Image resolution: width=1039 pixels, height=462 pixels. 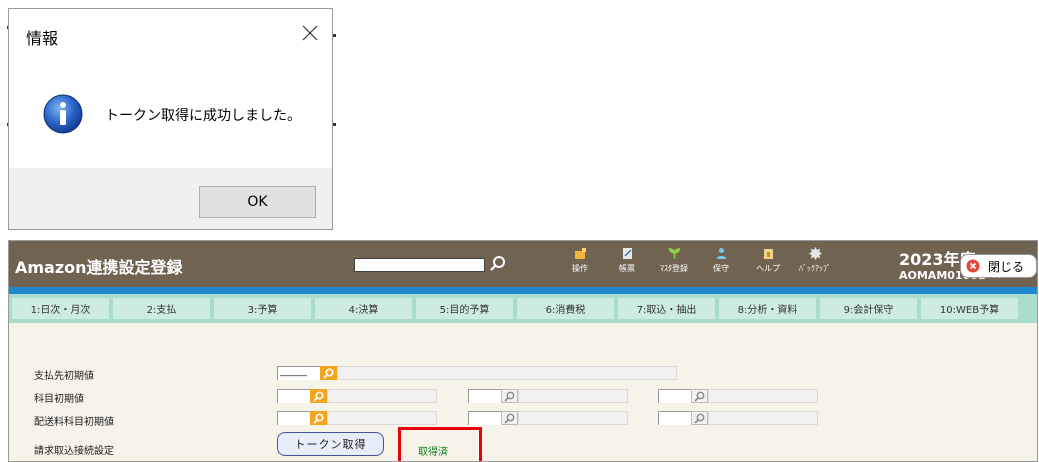 I want to click on toolbar-label: ﾊﾞｯｸｱｯﾌﾟ, so click(x=815, y=268).